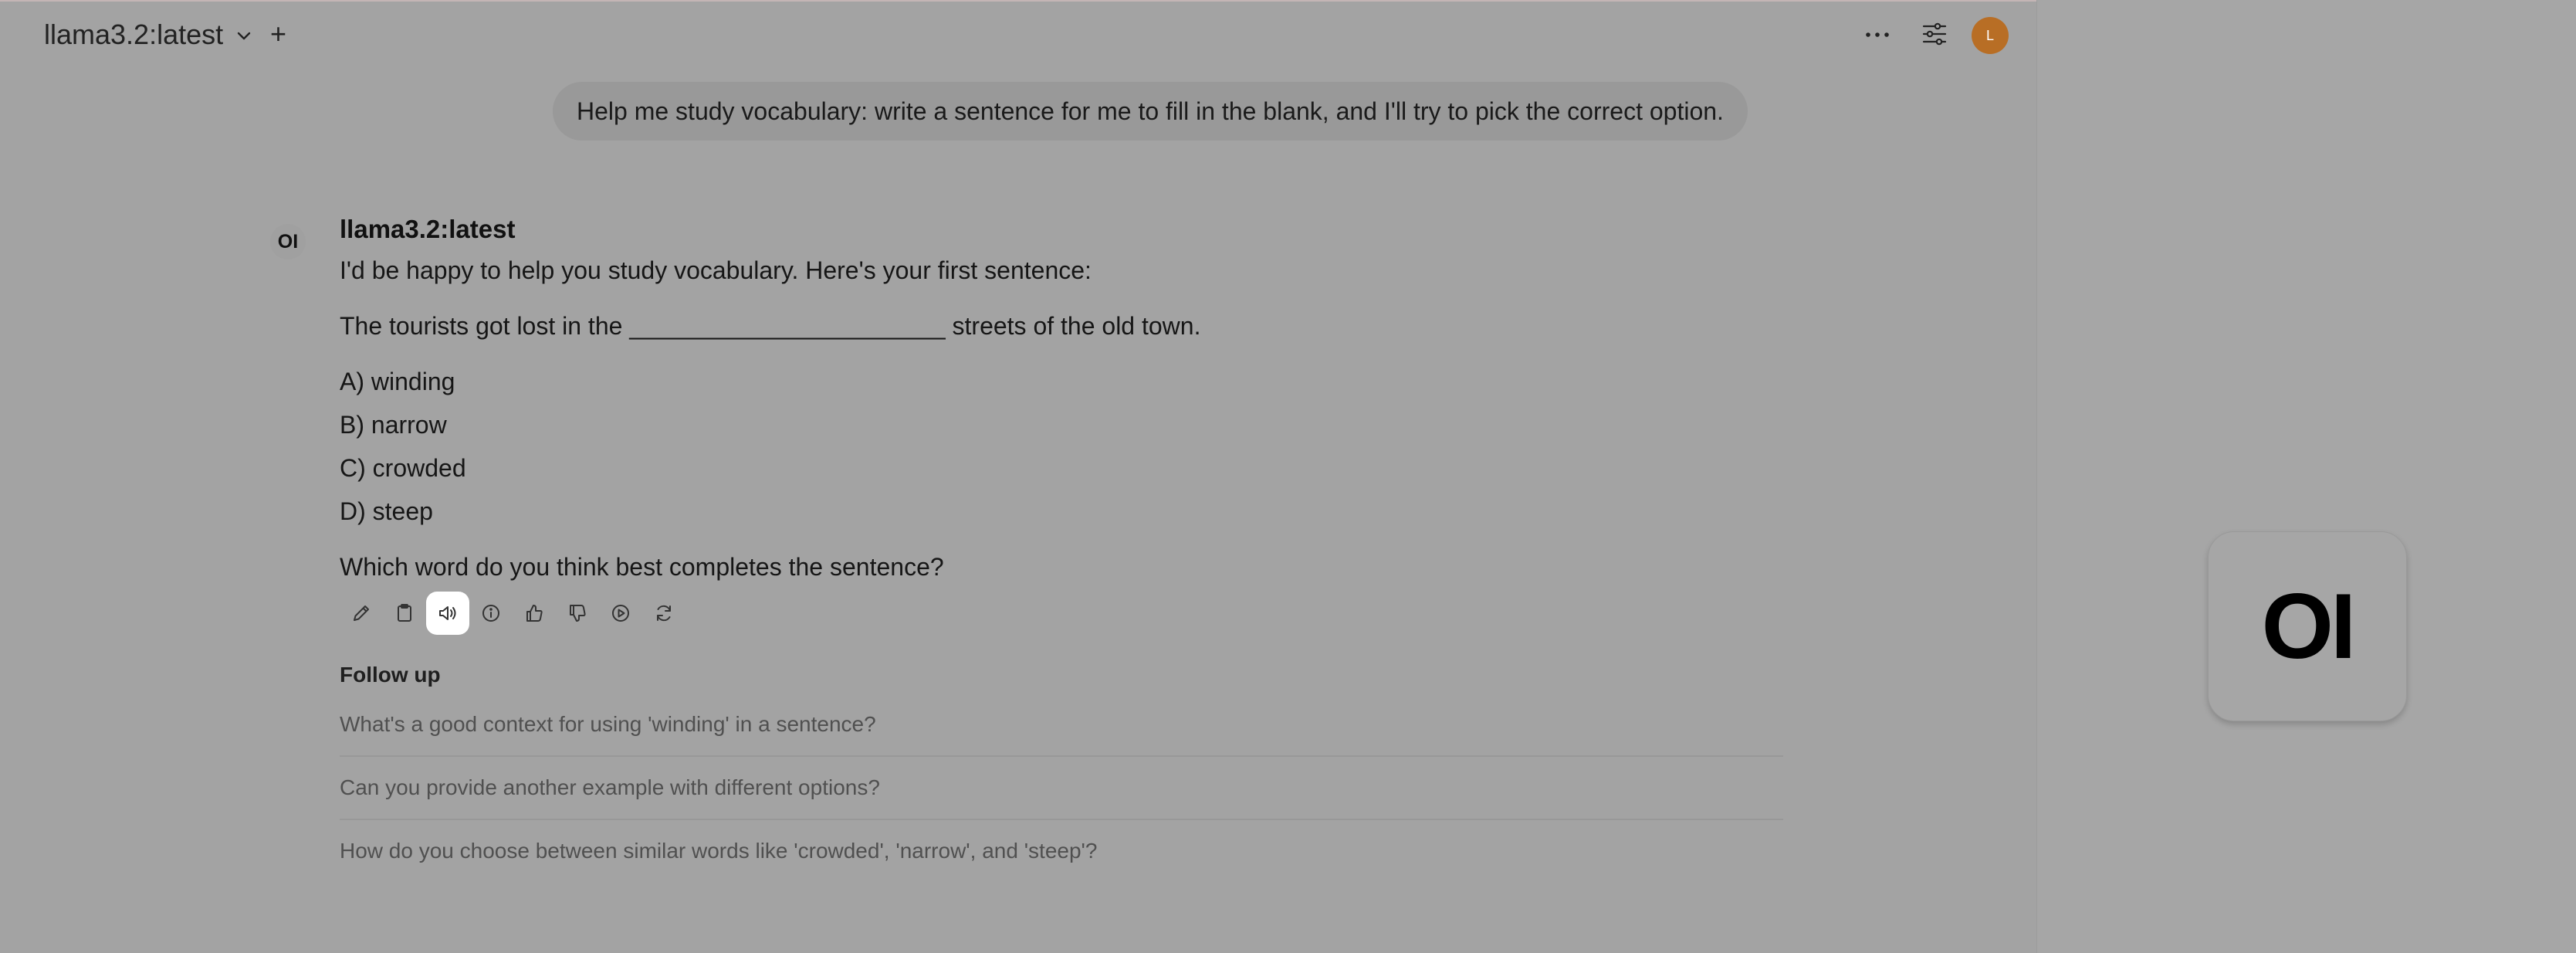 This screenshot has width=2576, height=953. Describe the element at coordinates (1018, 35) in the screenshot. I see `top-bar: llama3.2:latest + L` at that location.